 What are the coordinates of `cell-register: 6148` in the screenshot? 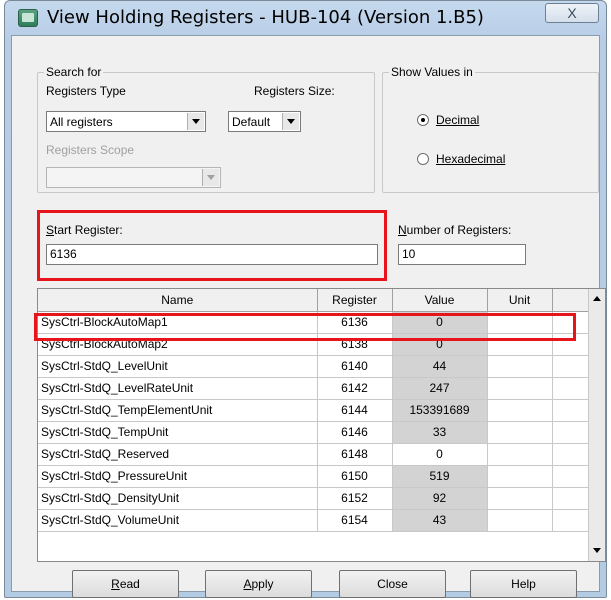 It's located at (355, 454).